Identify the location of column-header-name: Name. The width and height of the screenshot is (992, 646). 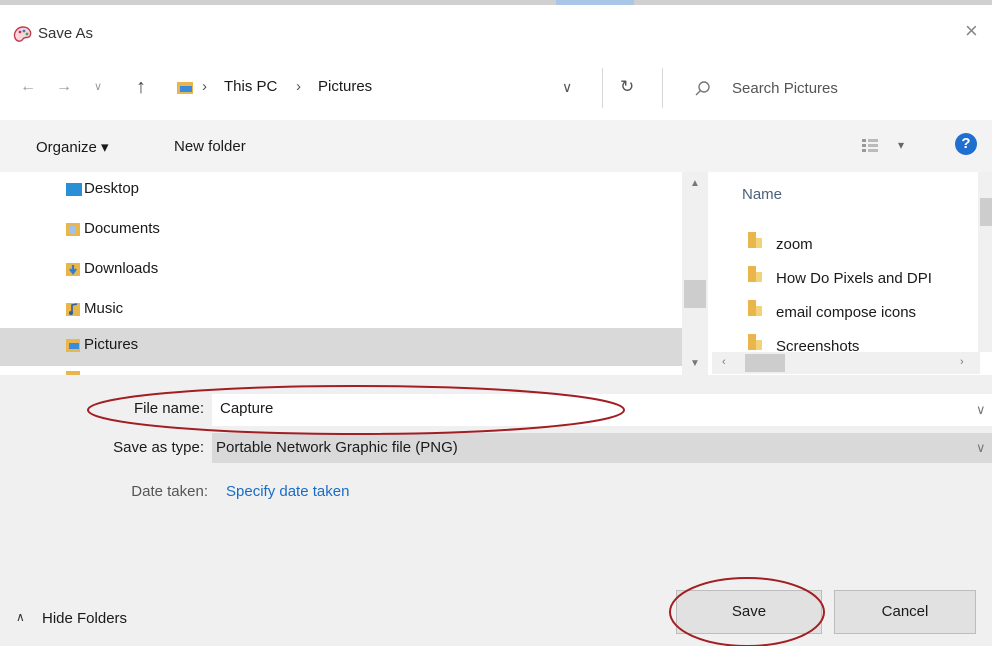
(762, 194).